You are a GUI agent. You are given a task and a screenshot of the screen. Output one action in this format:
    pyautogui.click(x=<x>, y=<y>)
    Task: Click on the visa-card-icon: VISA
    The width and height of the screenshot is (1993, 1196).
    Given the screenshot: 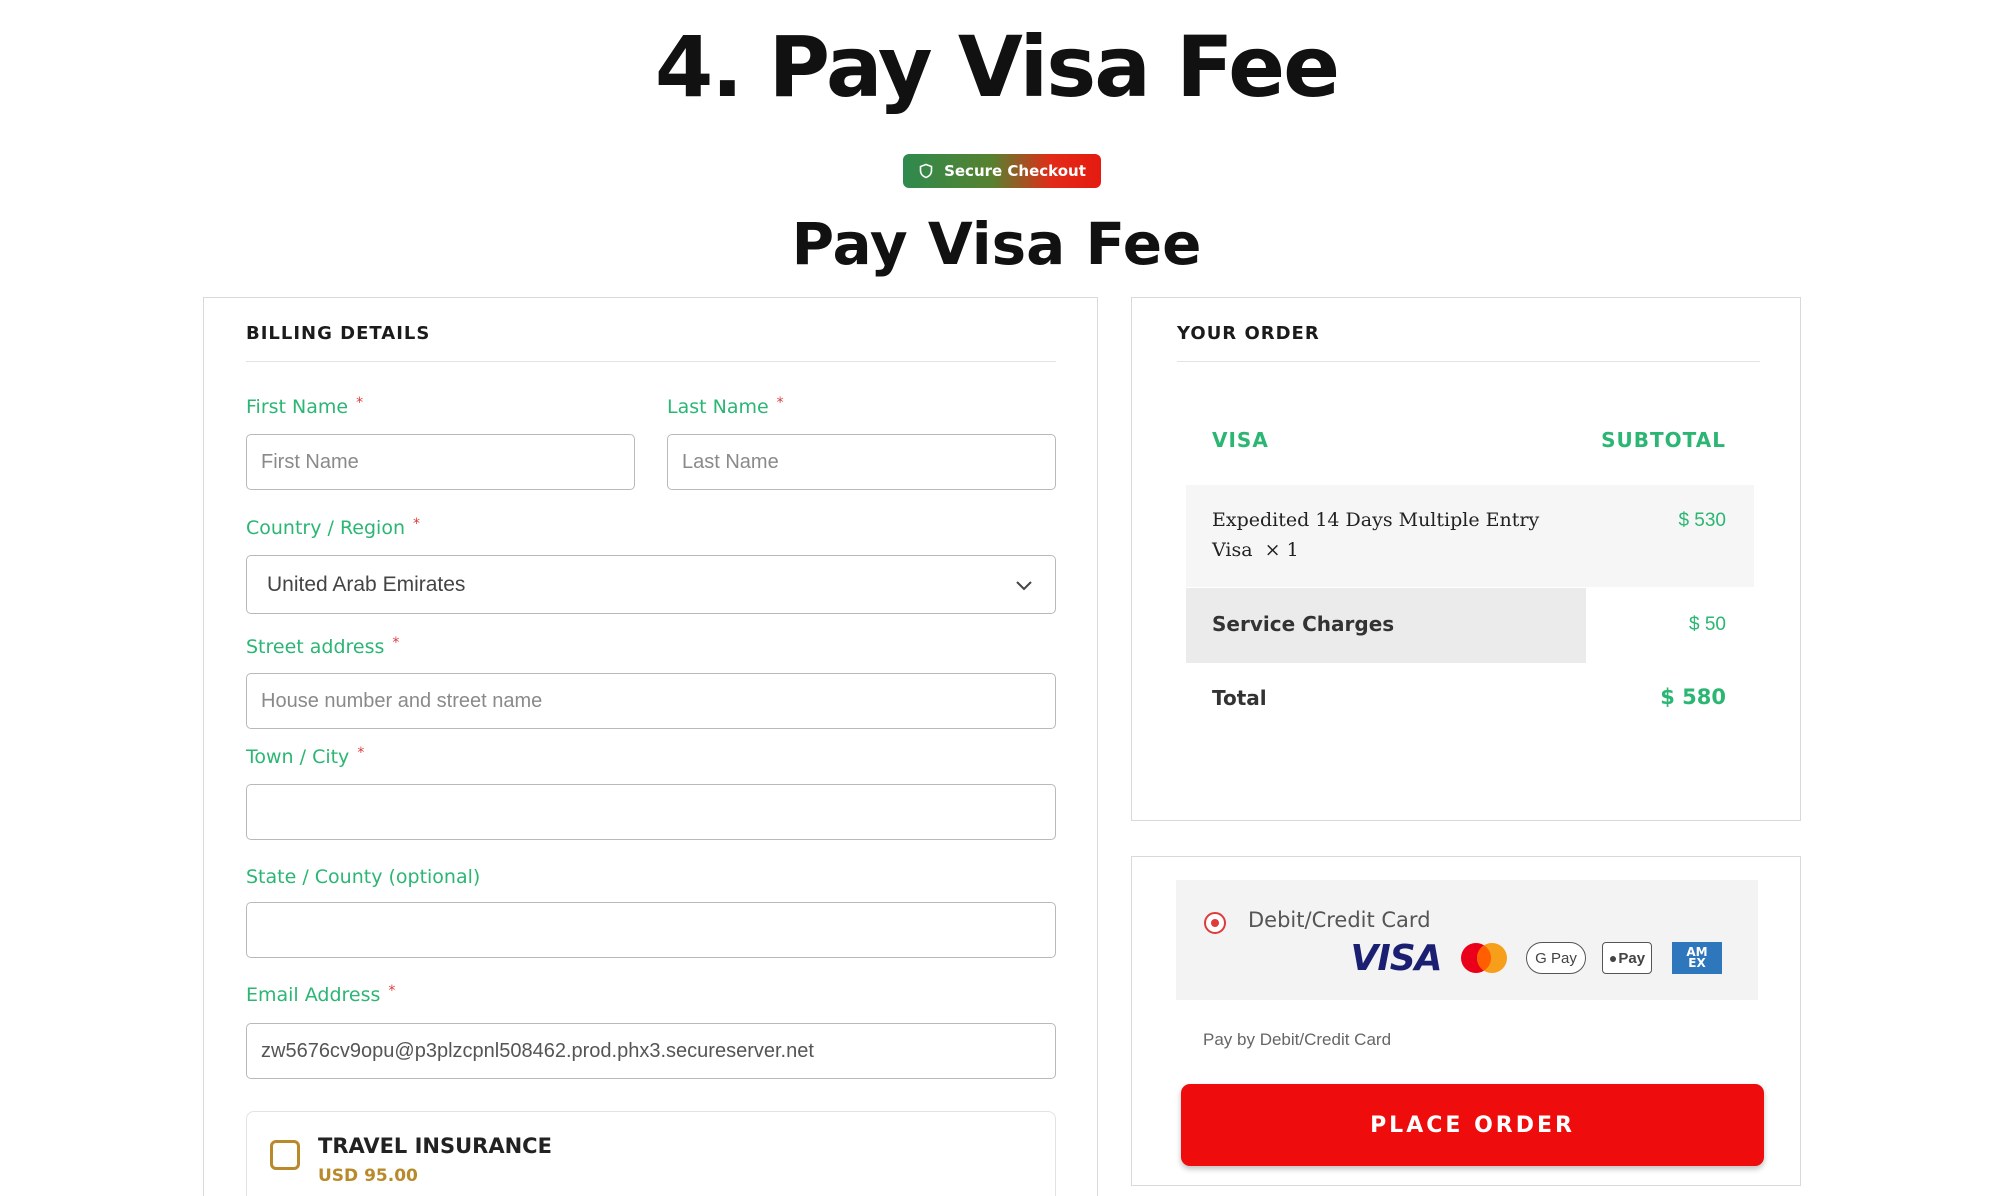 What is the action you would take?
    pyautogui.click(x=1396, y=958)
    